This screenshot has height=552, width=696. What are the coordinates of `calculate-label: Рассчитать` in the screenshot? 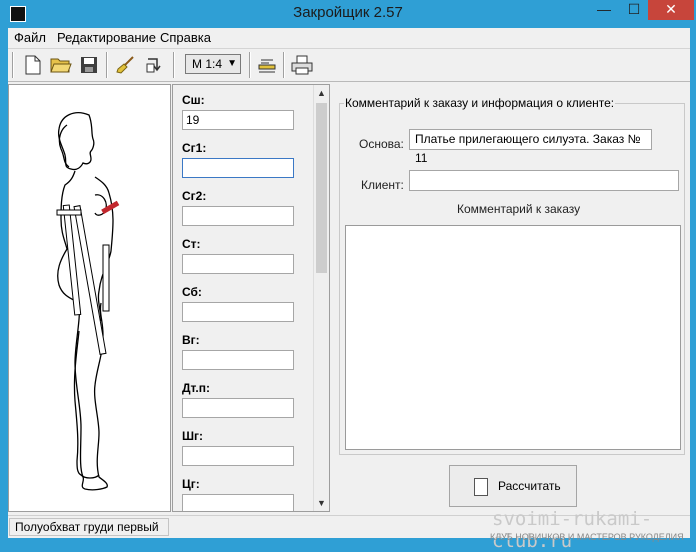 It's located at (529, 486).